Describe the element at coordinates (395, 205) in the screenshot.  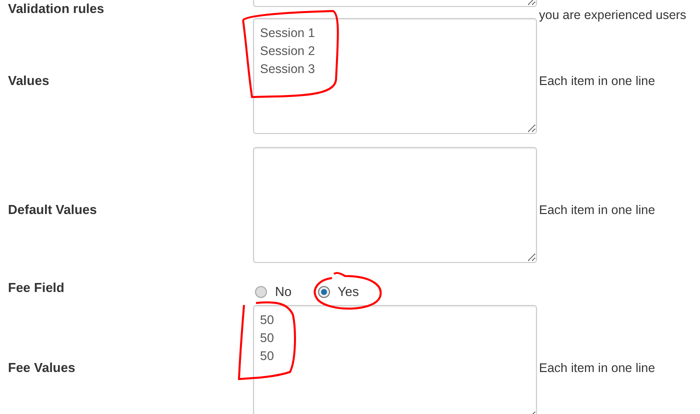
I see `text-area` at that location.